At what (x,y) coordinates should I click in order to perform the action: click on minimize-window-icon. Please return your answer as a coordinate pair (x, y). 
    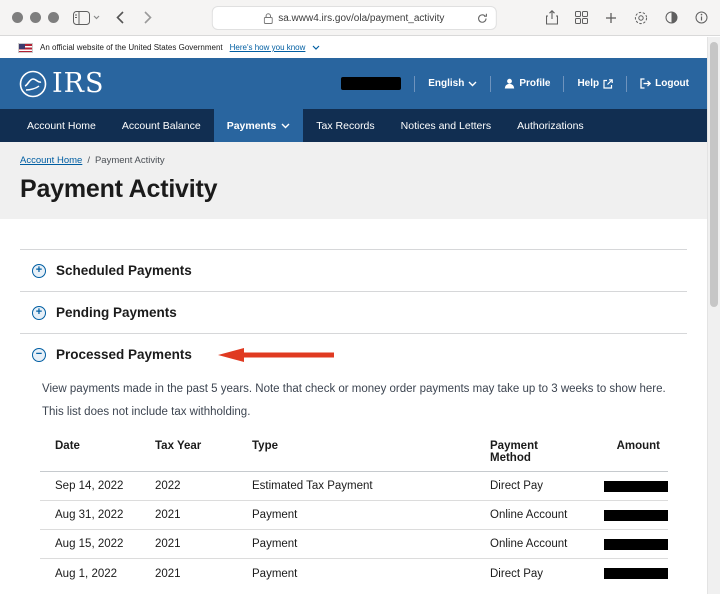
    Looking at the image, I should click on (35, 17).